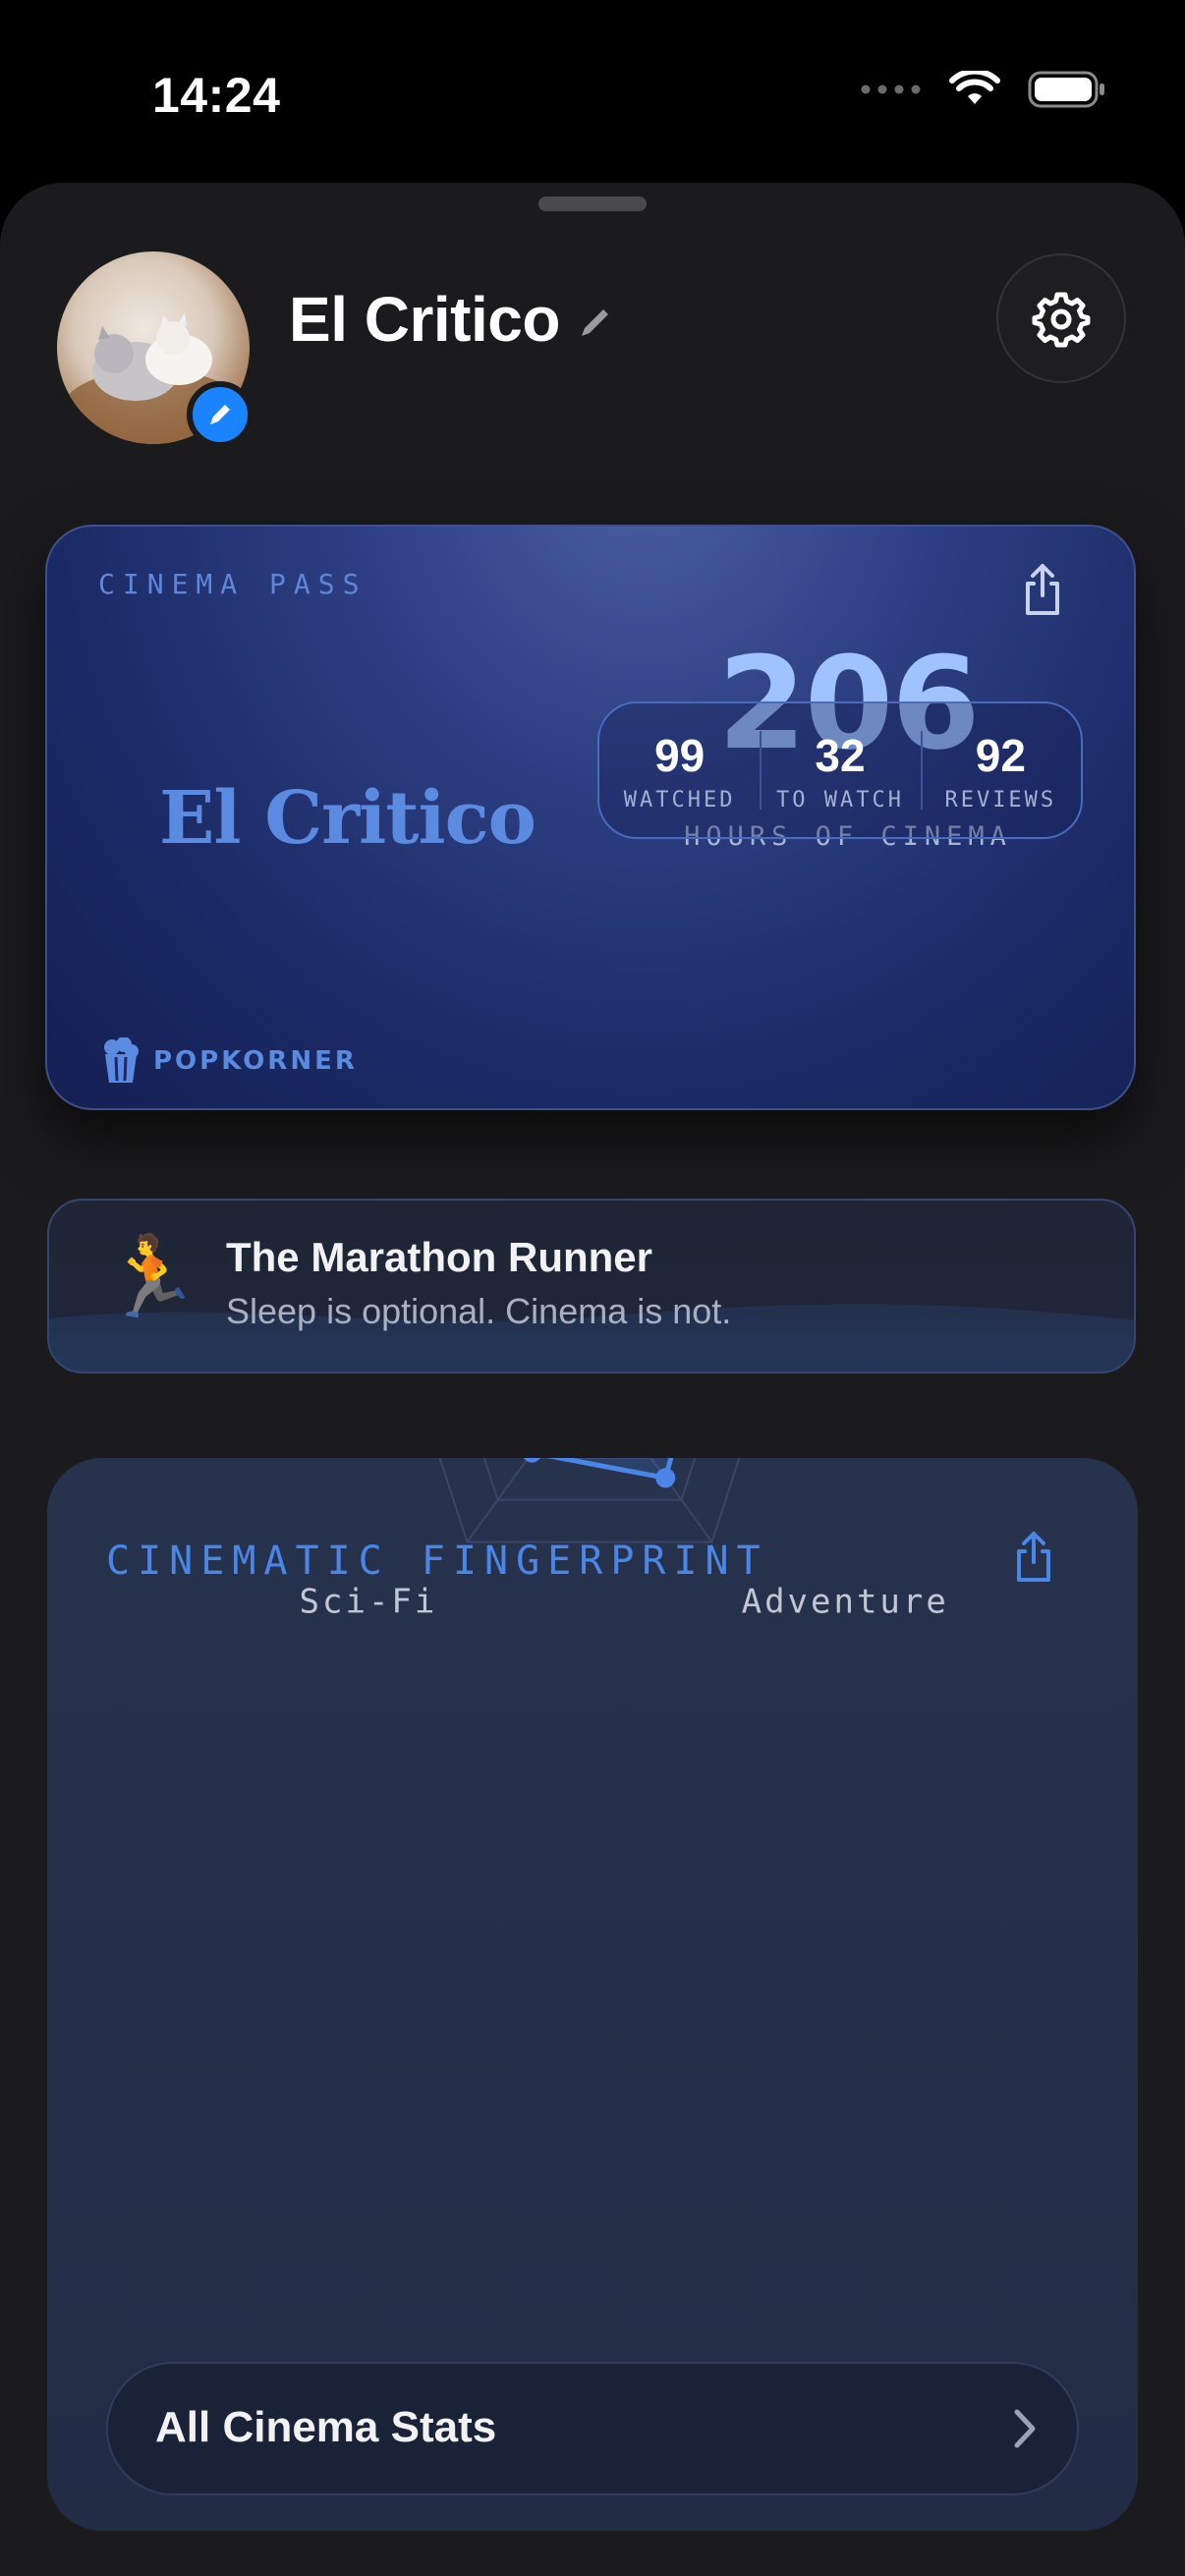 Image resolution: width=1185 pixels, height=2576 pixels. What do you see at coordinates (256, 1061) in the screenshot?
I see `brand-name: POPKORNER` at bounding box center [256, 1061].